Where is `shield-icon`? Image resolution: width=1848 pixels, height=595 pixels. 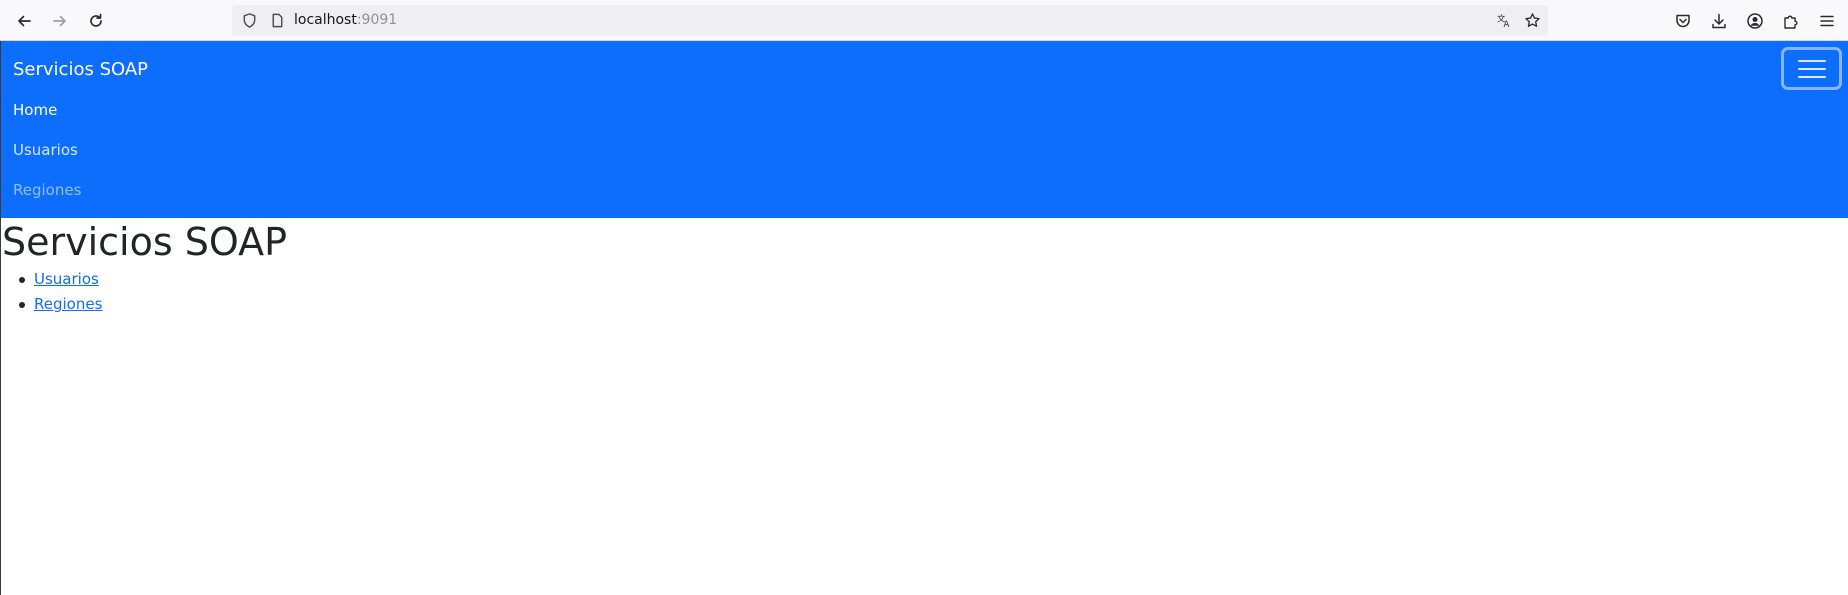 shield-icon is located at coordinates (249, 20).